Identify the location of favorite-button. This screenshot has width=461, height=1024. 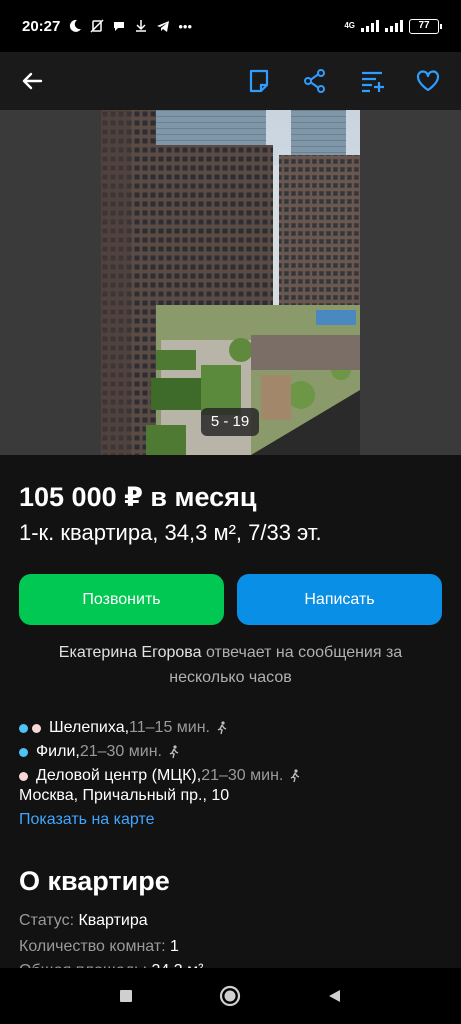
(428, 81).